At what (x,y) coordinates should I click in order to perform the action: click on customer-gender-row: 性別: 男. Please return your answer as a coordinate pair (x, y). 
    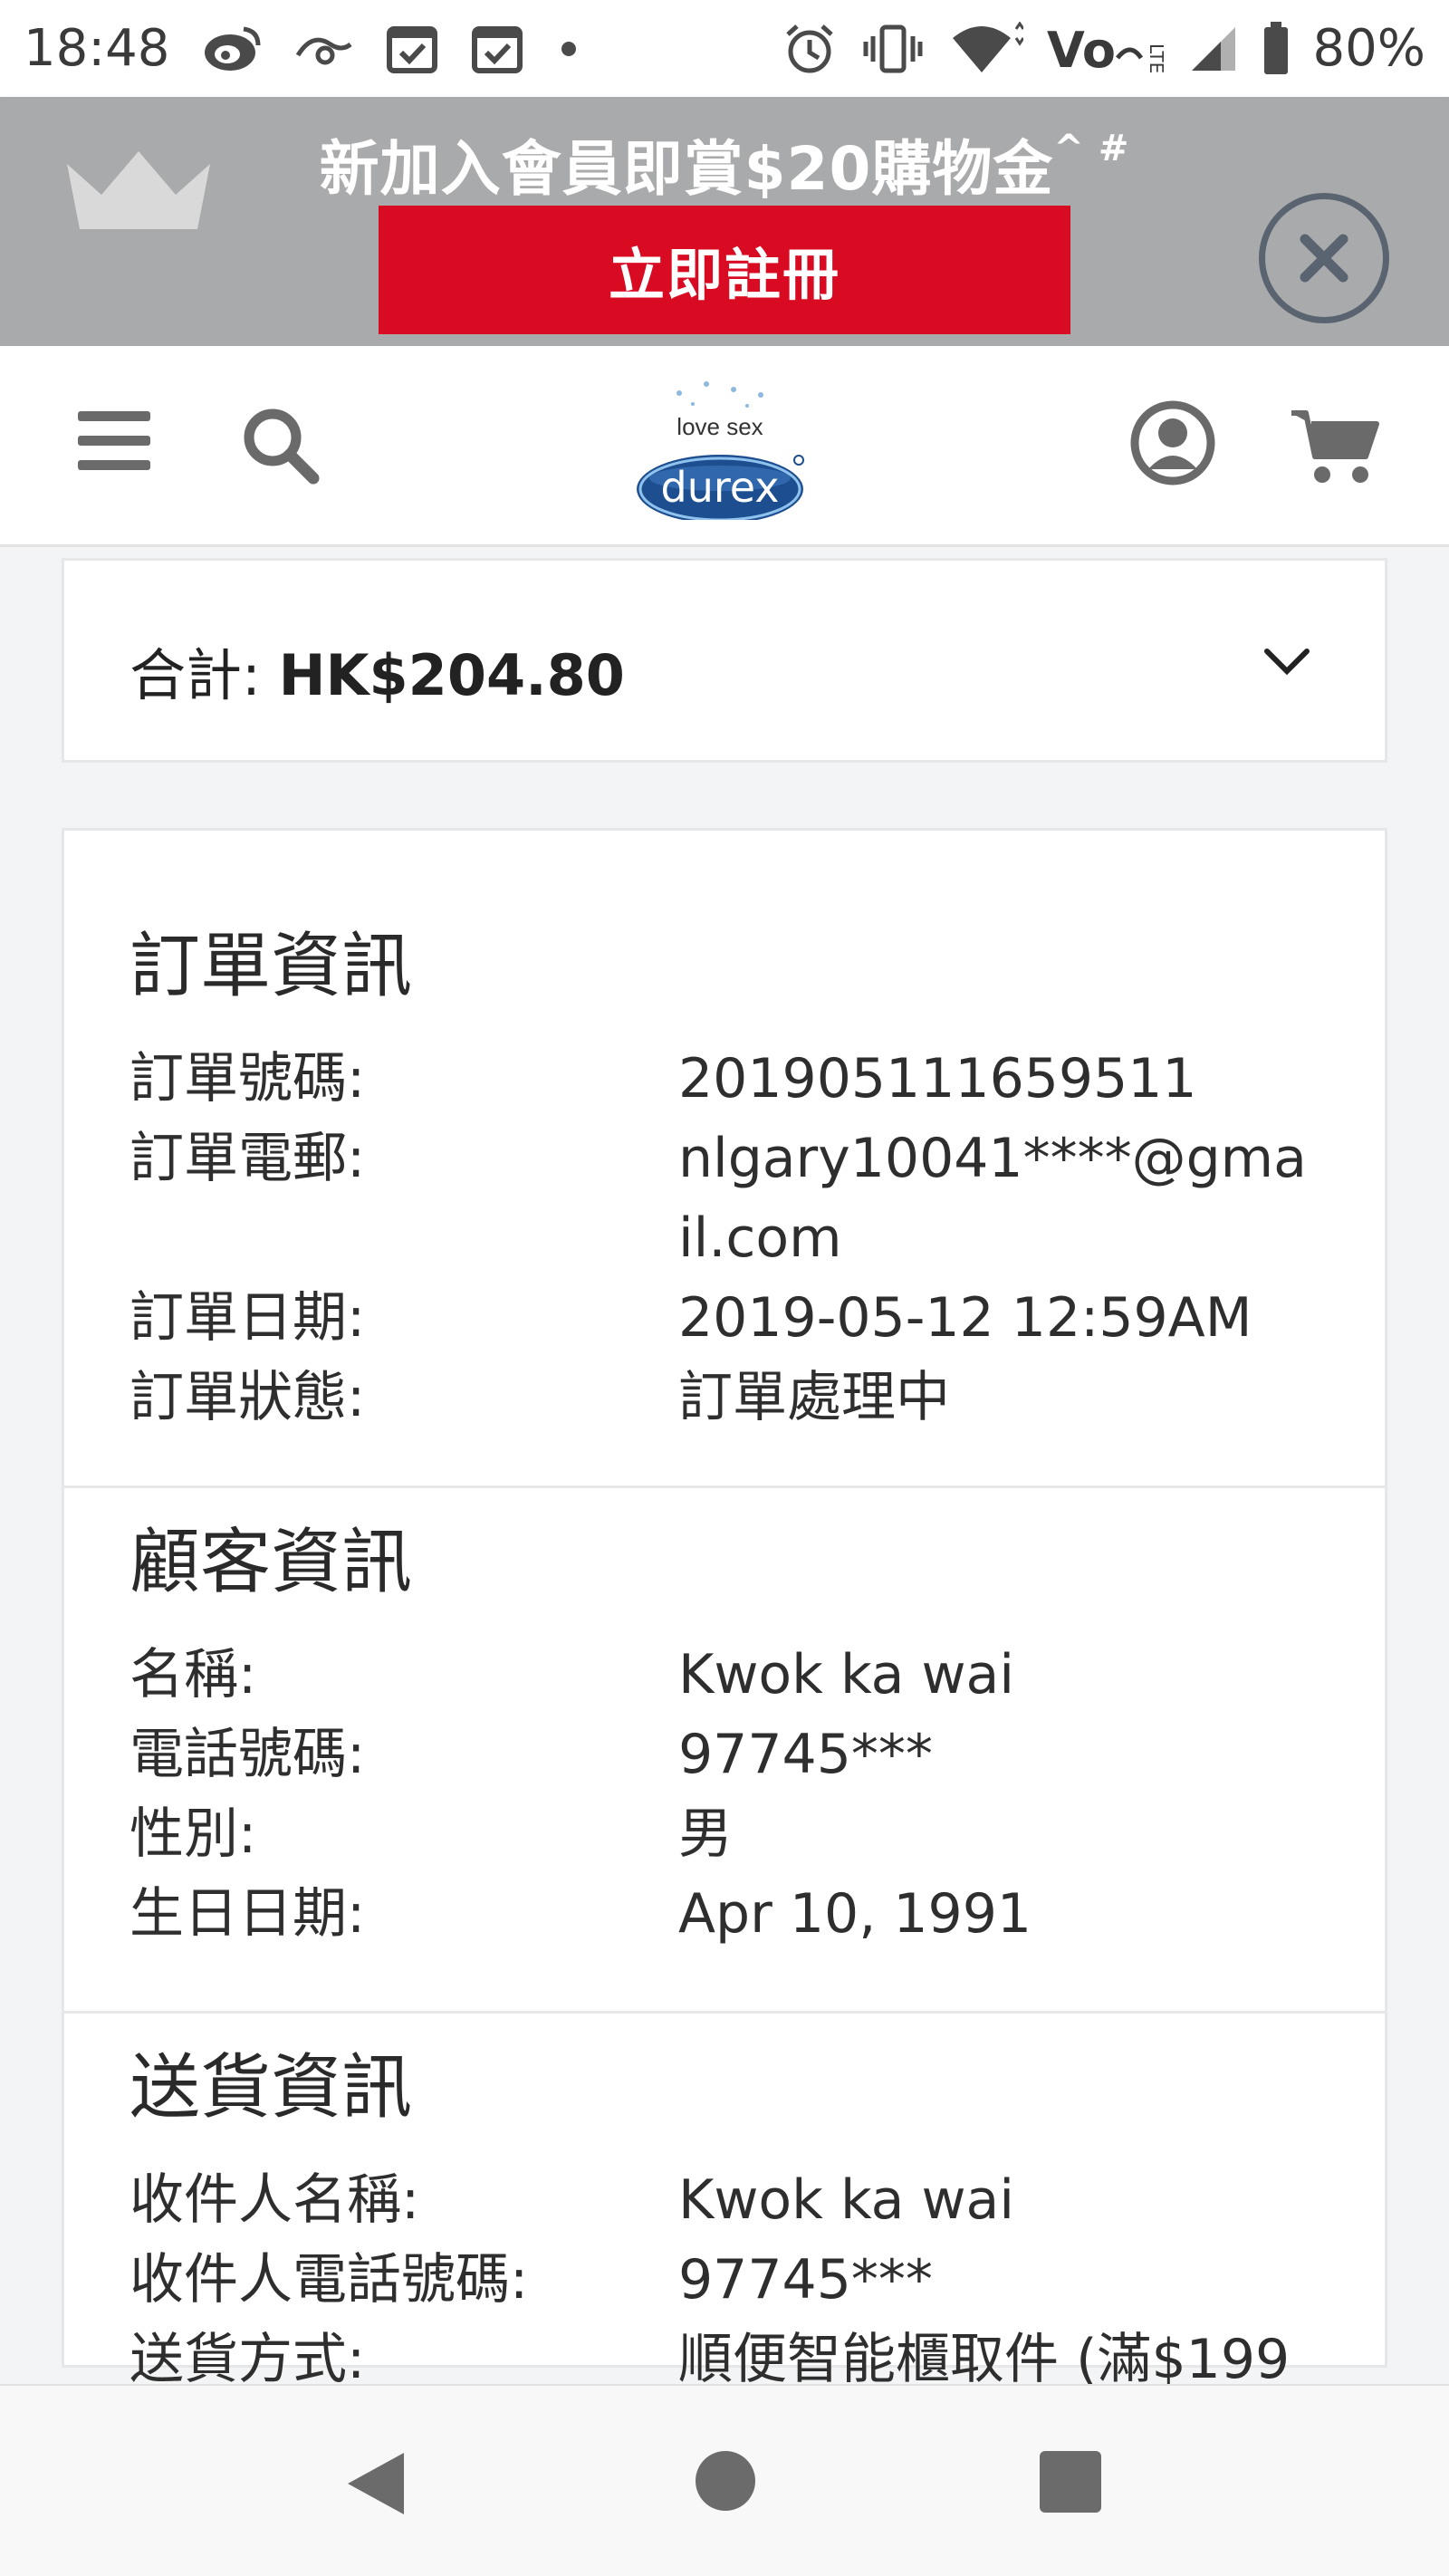
    Looking at the image, I should click on (724, 1834).